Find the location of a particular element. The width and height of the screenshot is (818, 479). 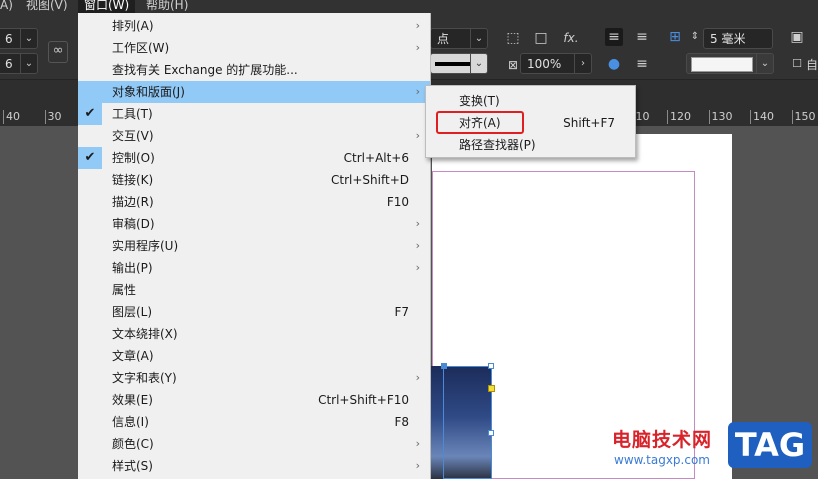

menu-item-label: 文章(A) is located at coordinates (133, 356).